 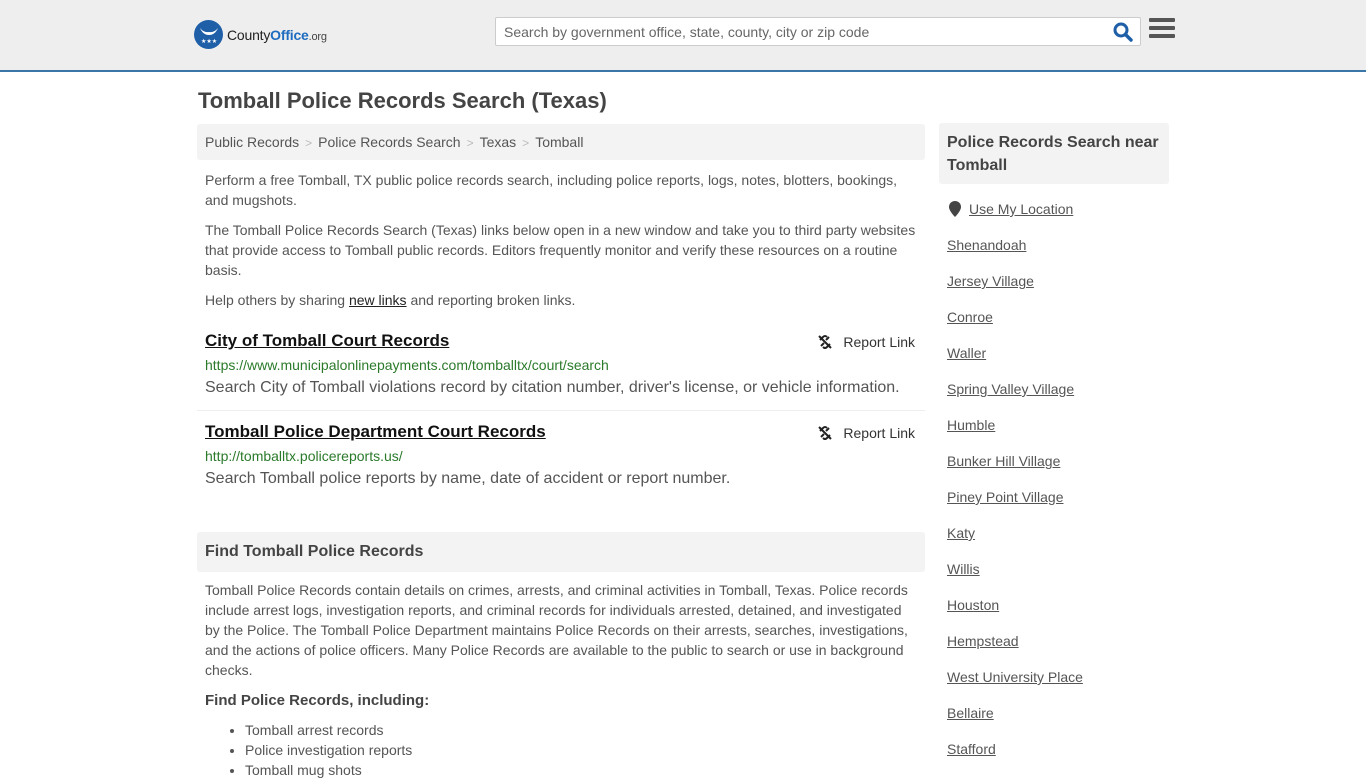 I want to click on city-link: Jersey Village, so click(x=990, y=281).